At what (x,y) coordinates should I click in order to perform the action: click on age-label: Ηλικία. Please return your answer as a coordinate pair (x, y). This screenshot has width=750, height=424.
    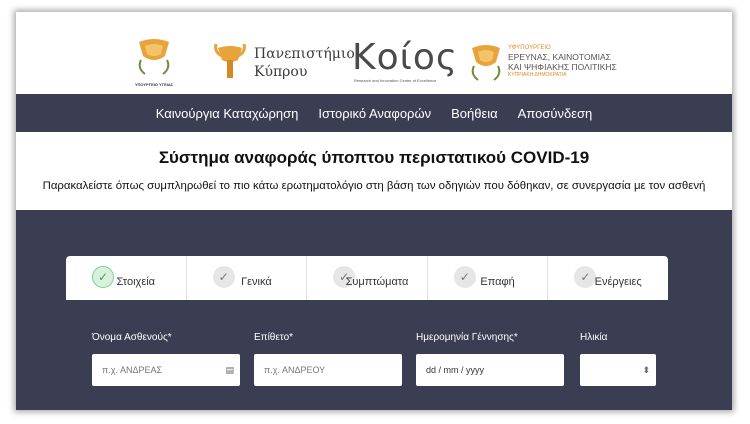
    Looking at the image, I should click on (594, 337).